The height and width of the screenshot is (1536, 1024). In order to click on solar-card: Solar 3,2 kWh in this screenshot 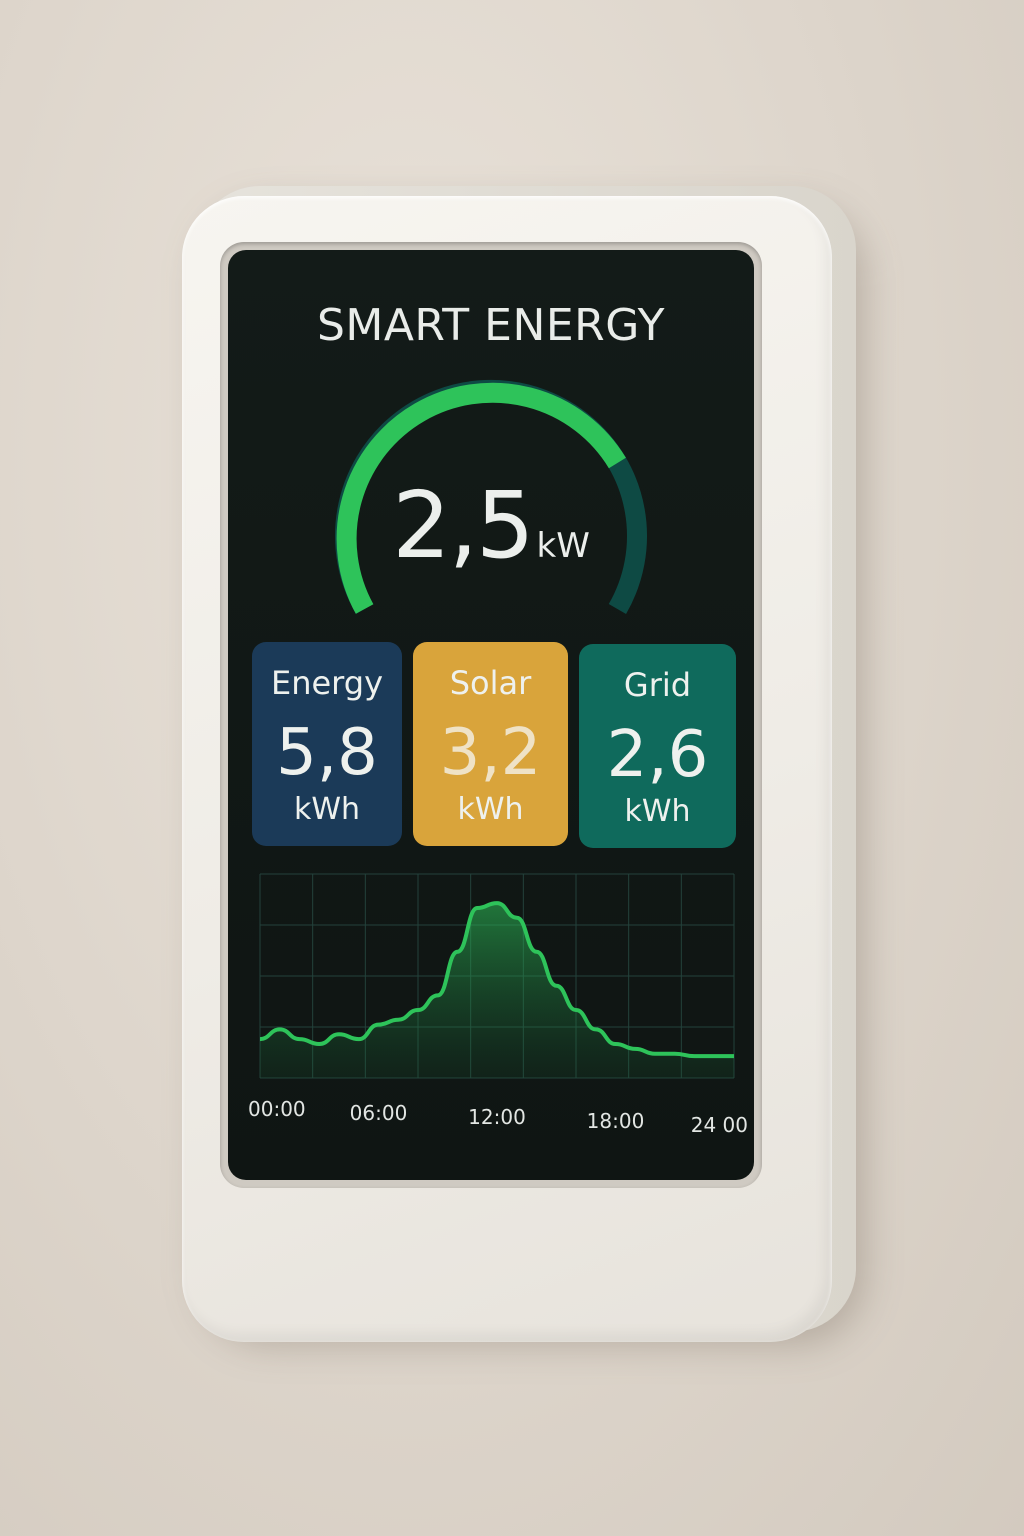, I will do `click(490, 744)`.